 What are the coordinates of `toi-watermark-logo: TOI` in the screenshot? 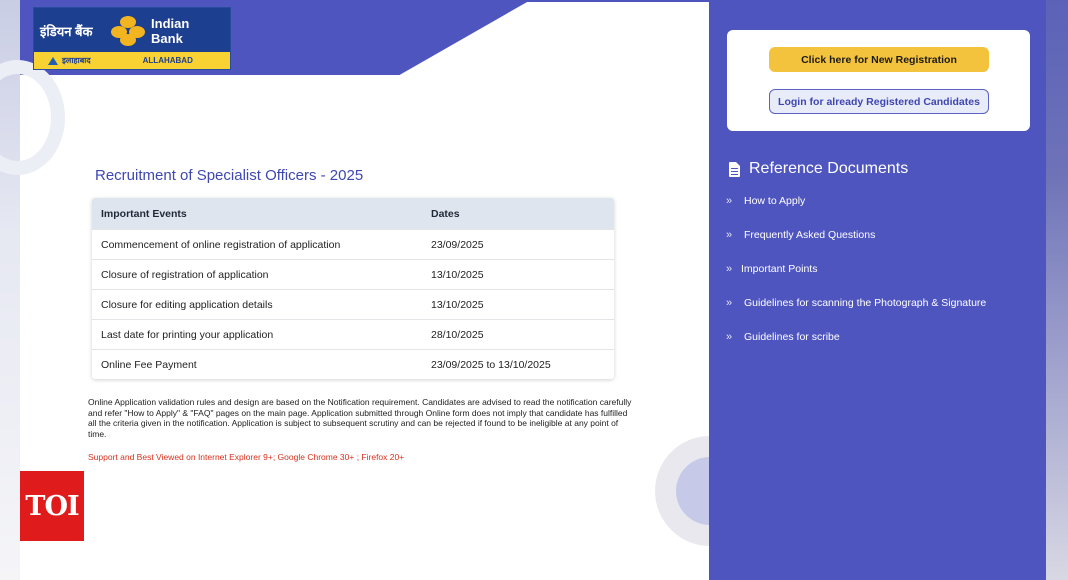 It's located at (52, 506).